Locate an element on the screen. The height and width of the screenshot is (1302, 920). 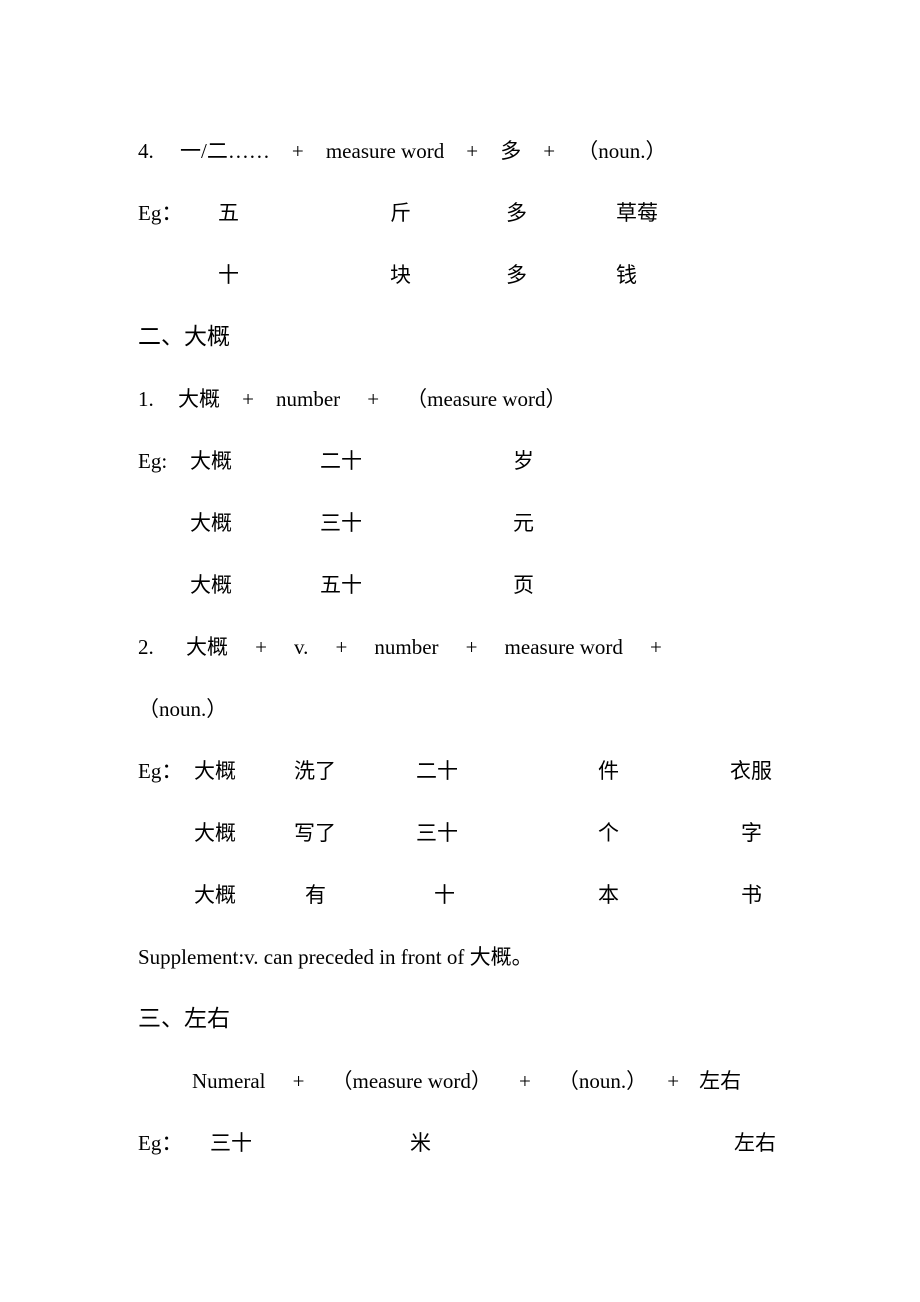
pattern-line-1: 1. 大概 + number + （measure word） is located at coordinates (488, 399).